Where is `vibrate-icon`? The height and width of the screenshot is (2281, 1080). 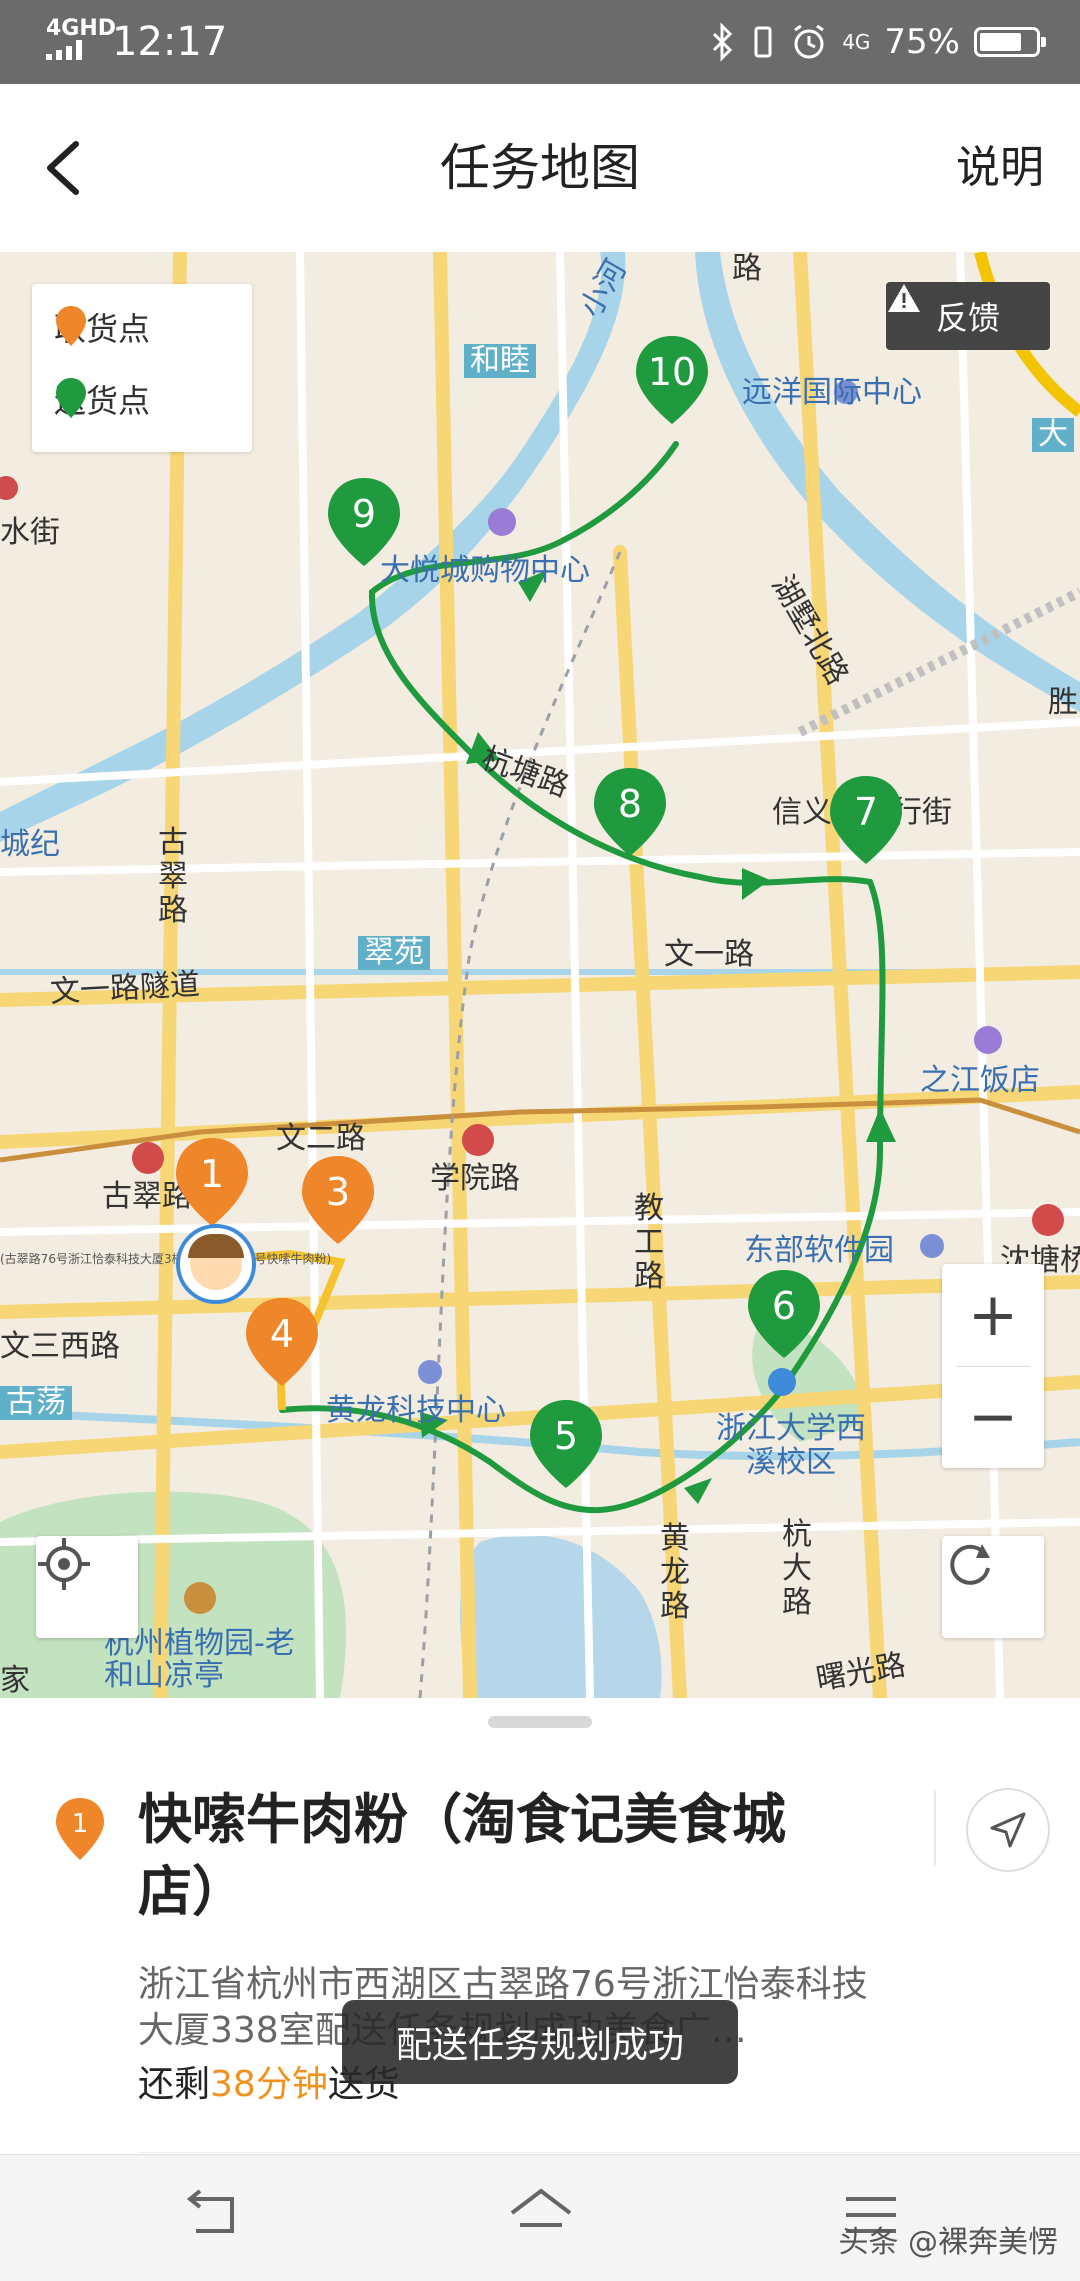 vibrate-icon is located at coordinates (763, 42).